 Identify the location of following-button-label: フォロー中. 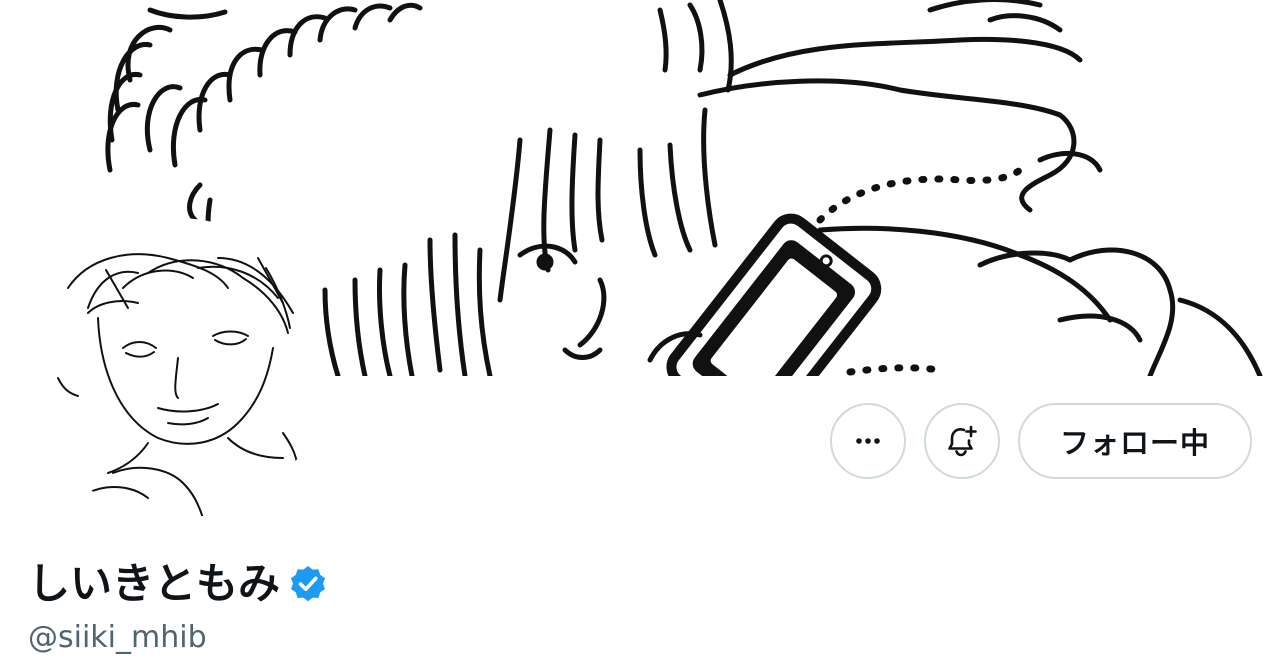
(1134, 443).